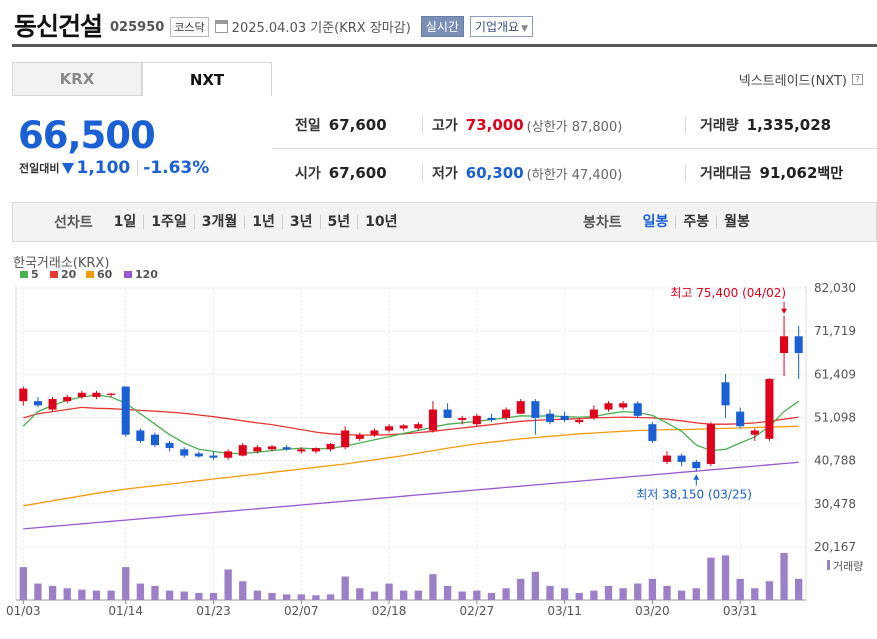 This screenshot has width=877, height=639. What do you see at coordinates (574, 127) in the screenshot?
I see `upper-limit: (상한가 87,800)` at bounding box center [574, 127].